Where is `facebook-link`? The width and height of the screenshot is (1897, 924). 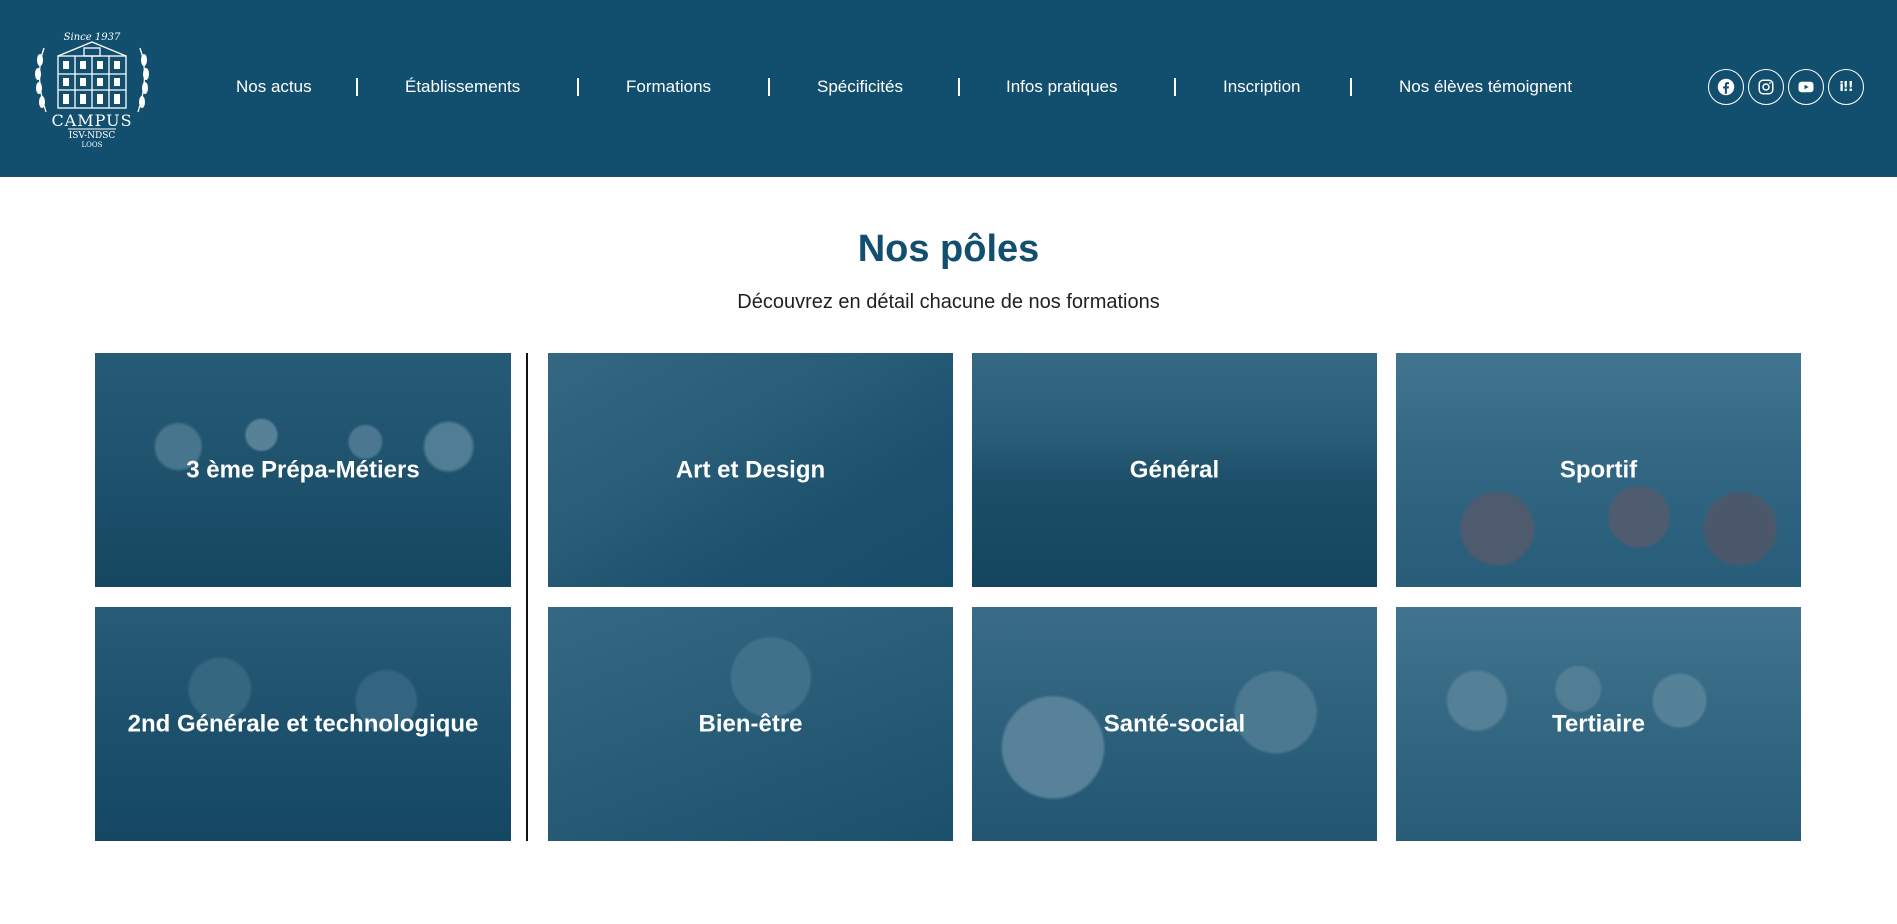 facebook-link is located at coordinates (1726, 87).